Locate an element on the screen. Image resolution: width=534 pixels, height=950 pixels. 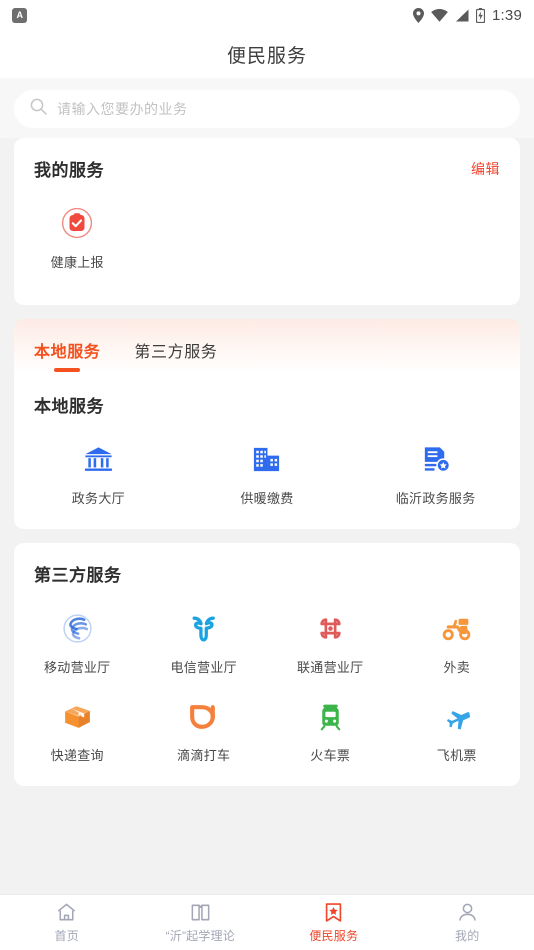
status-bar-right: 1:39 is located at coordinates (467, 15).